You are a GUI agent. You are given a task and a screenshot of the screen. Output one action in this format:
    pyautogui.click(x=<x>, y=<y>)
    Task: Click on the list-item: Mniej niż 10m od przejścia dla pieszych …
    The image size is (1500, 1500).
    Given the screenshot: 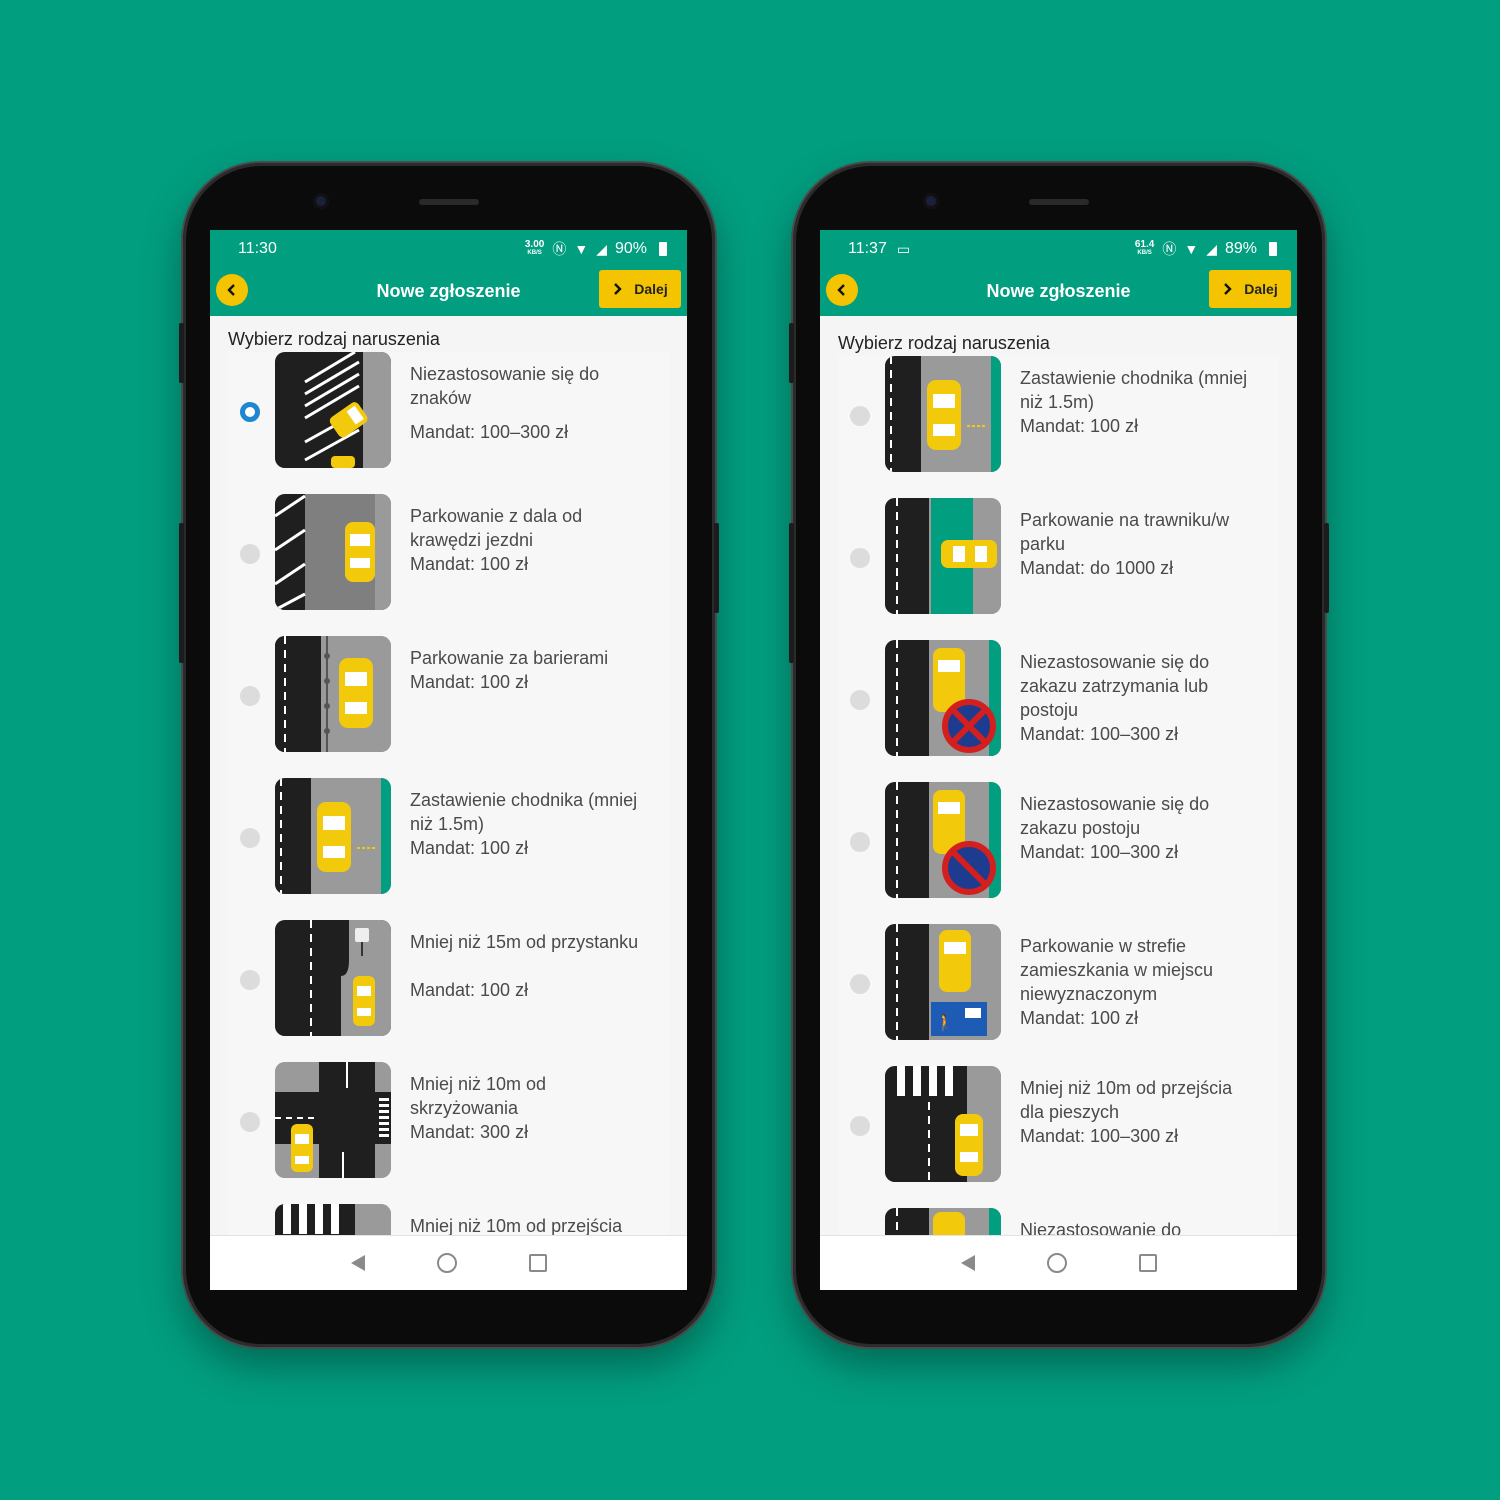 What is the action you would take?
    pyautogui.click(x=1058, y=1137)
    